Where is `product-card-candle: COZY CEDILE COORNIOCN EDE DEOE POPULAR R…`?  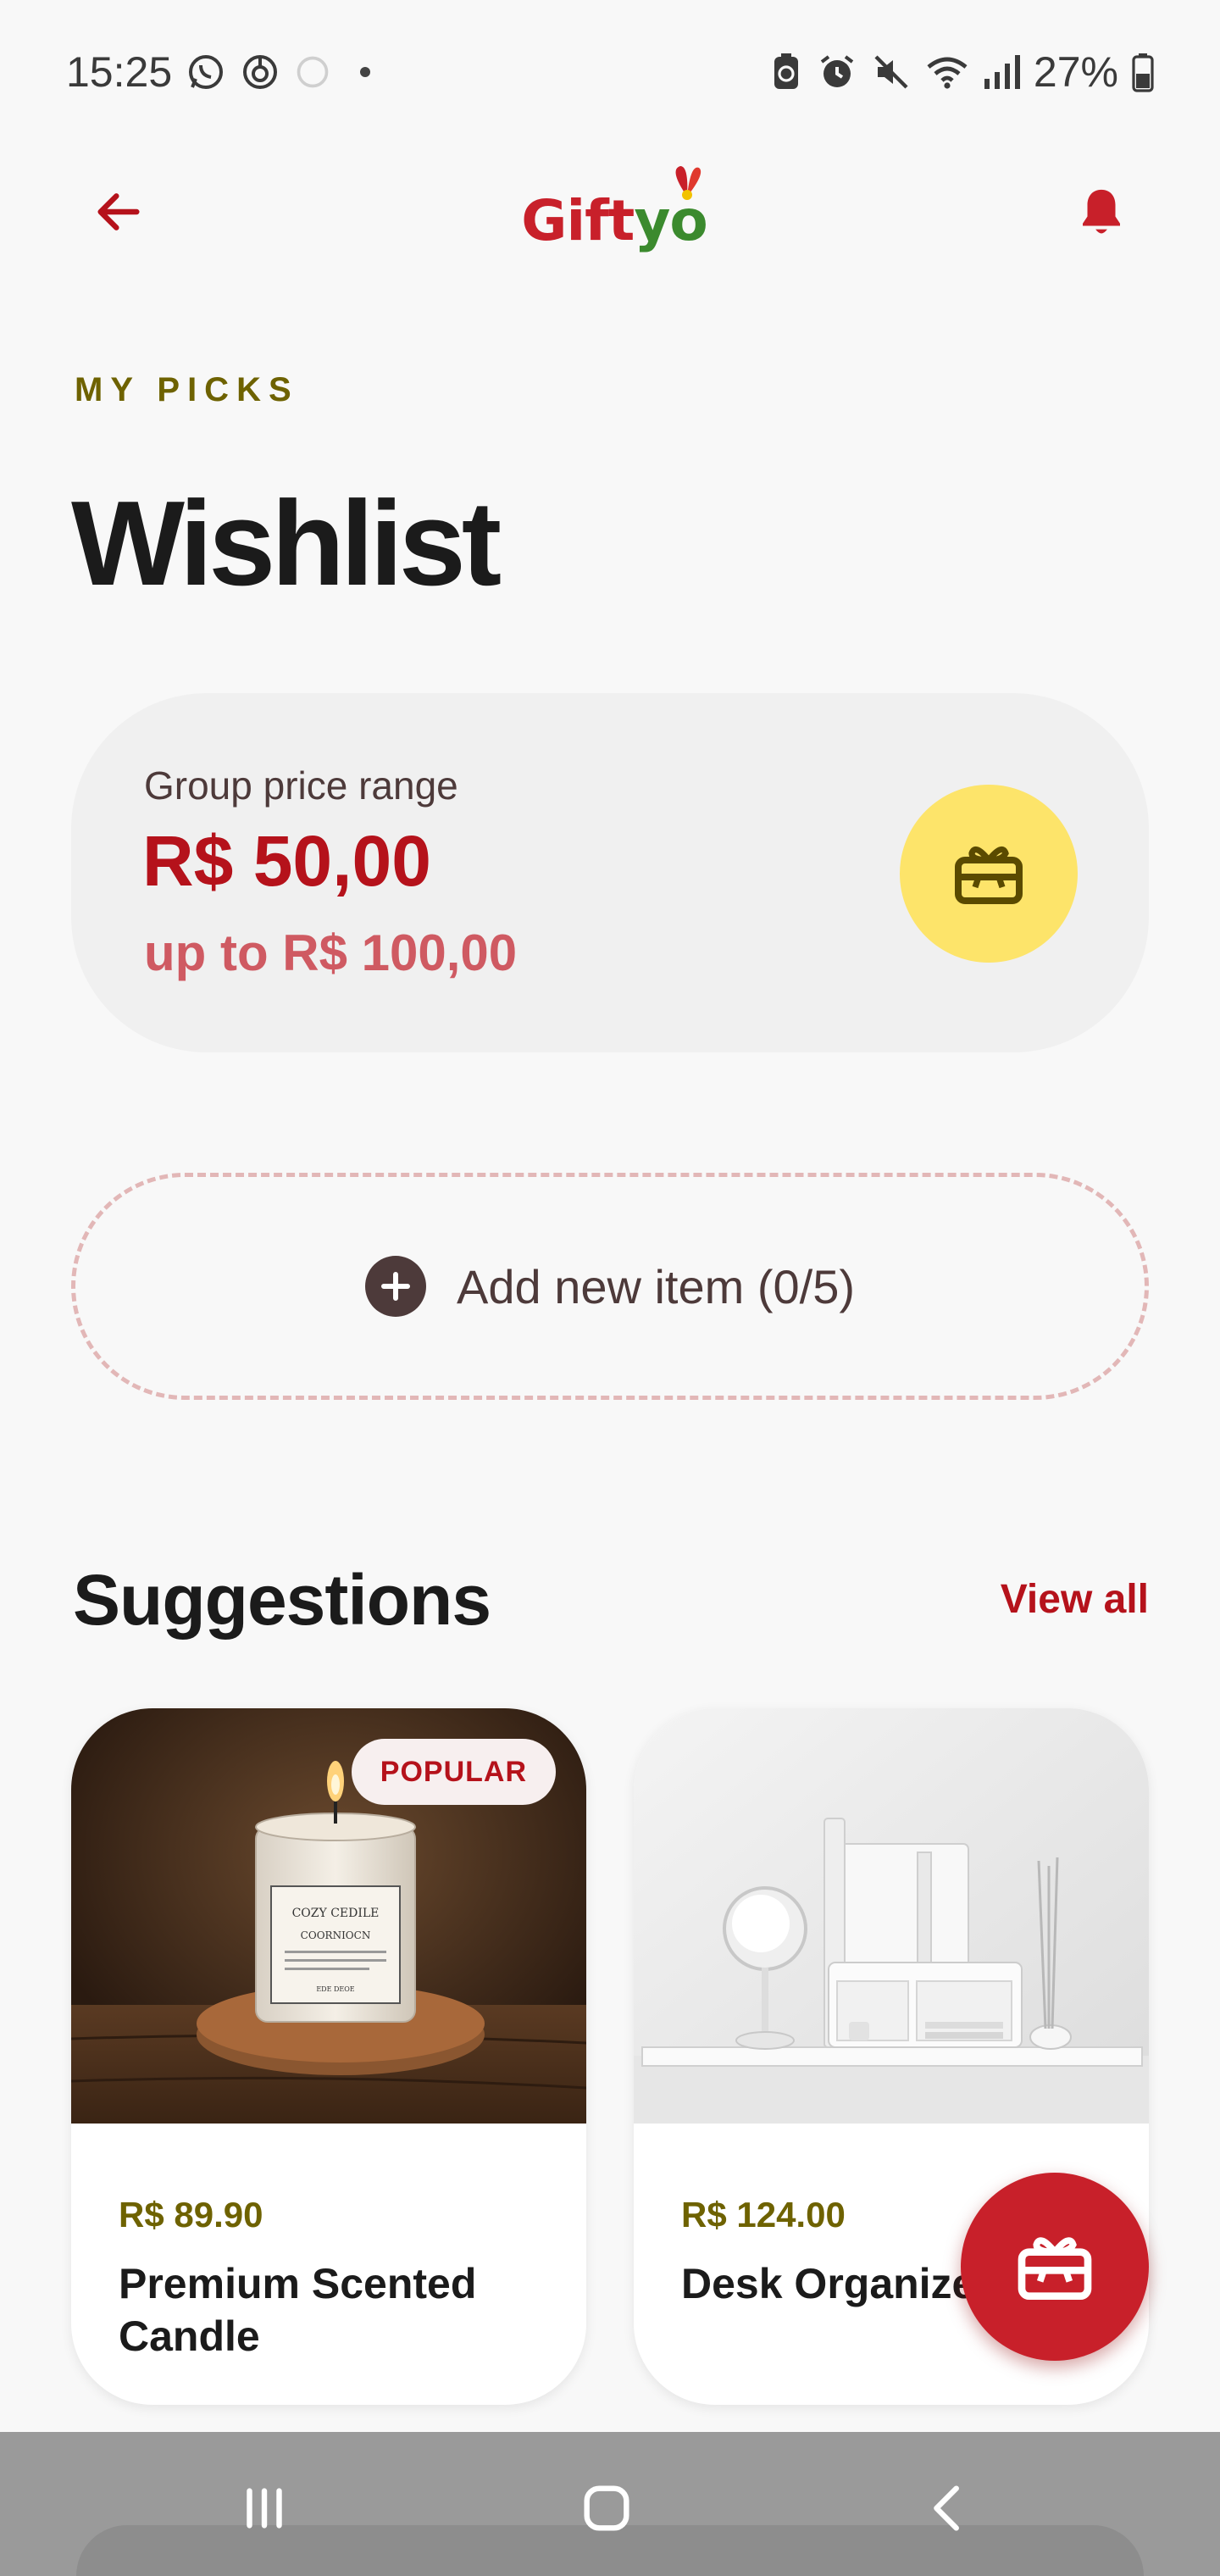
product-card-candle: COZY CEDILE COORNIOCN EDE DEOE POPULAR R… is located at coordinates (328, 2056).